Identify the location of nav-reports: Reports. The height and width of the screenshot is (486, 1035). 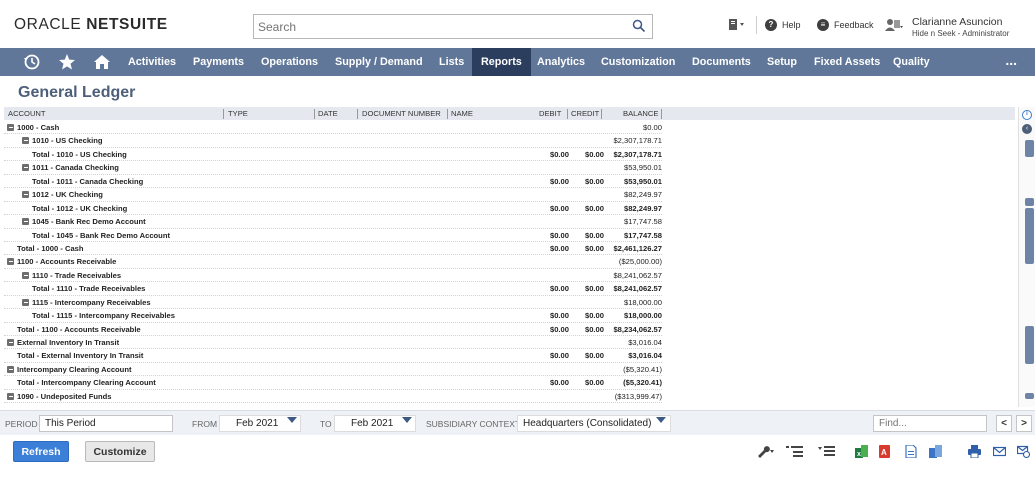
(501, 62).